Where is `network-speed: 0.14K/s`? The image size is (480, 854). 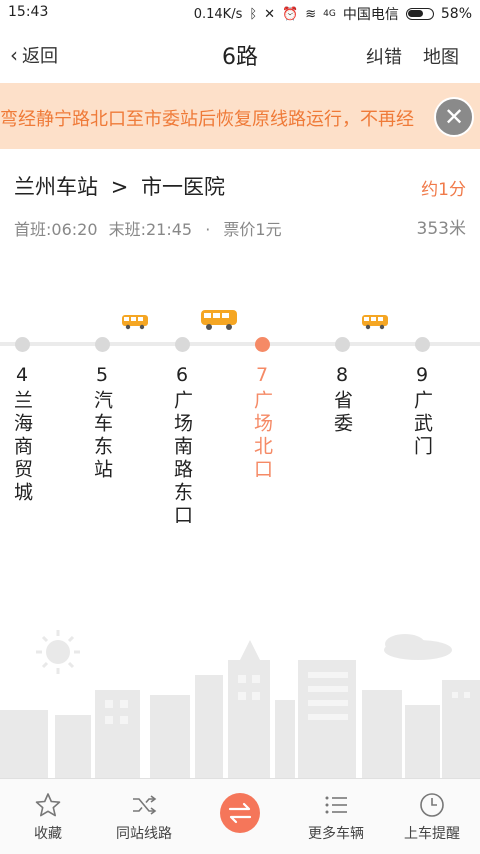 network-speed: 0.14K/s is located at coordinates (218, 14).